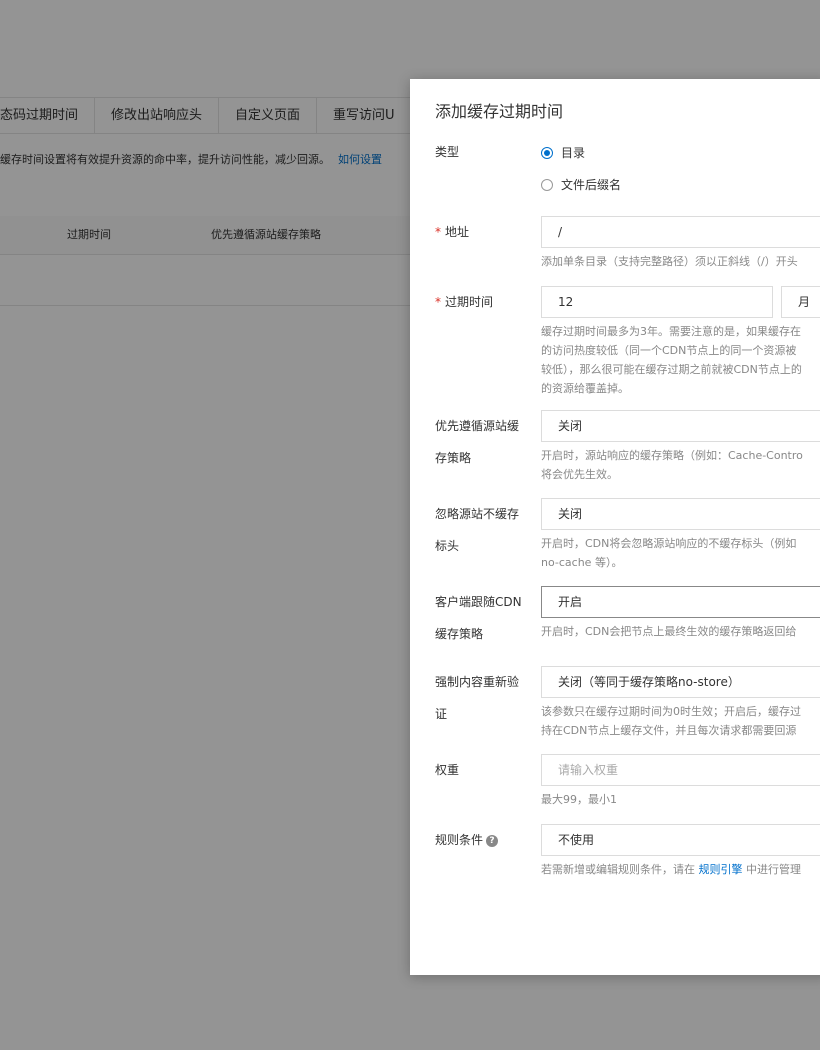 The width and height of the screenshot is (820, 1050). I want to click on origin-priority-help-line-1: 开启时，源站响应的缓存策略（例如：Cache-Contro, so click(672, 455).